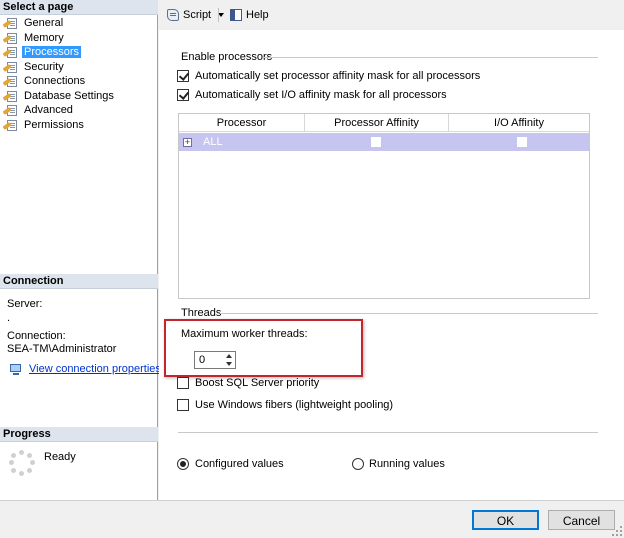  What do you see at coordinates (377, 123) in the screenshot?
I see `col-header-processor-affinity: Processor Affinity` at bounding box center [377, 123].